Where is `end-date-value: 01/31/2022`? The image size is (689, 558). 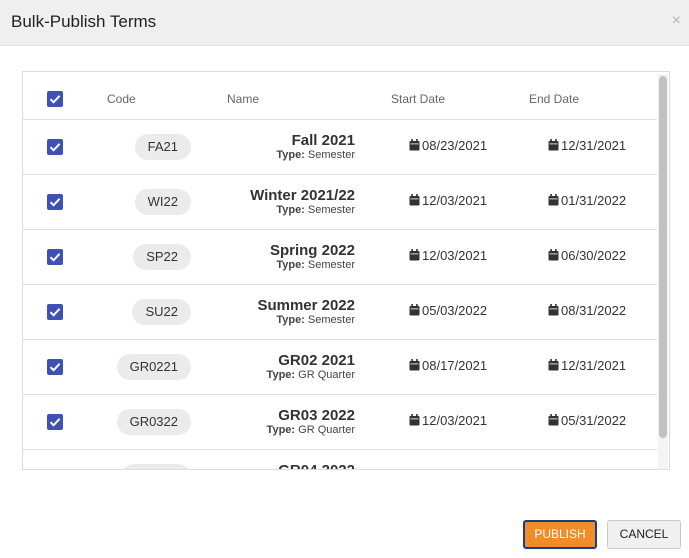 end-date-value: 01/31/2022 is located at coordinates (594, 200).